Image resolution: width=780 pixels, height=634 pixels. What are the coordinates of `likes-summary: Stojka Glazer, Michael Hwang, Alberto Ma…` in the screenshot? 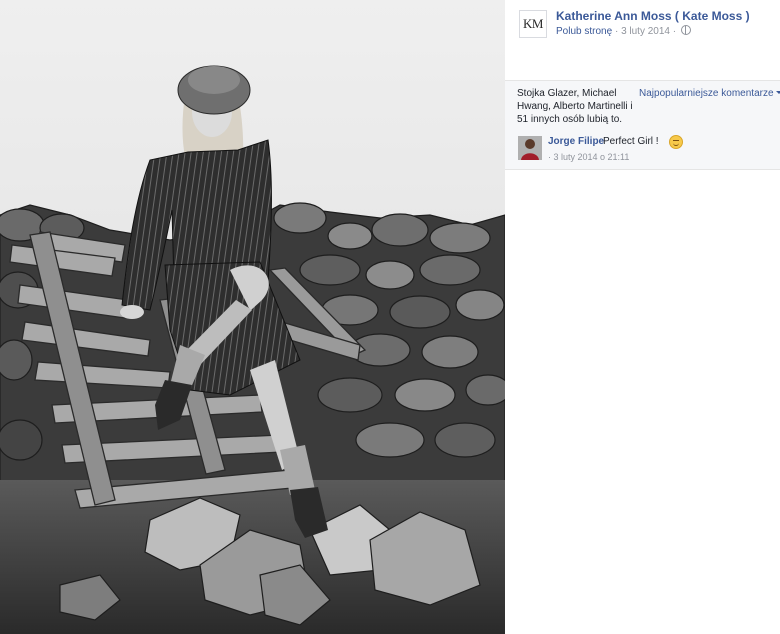 It's located at (576, 106).